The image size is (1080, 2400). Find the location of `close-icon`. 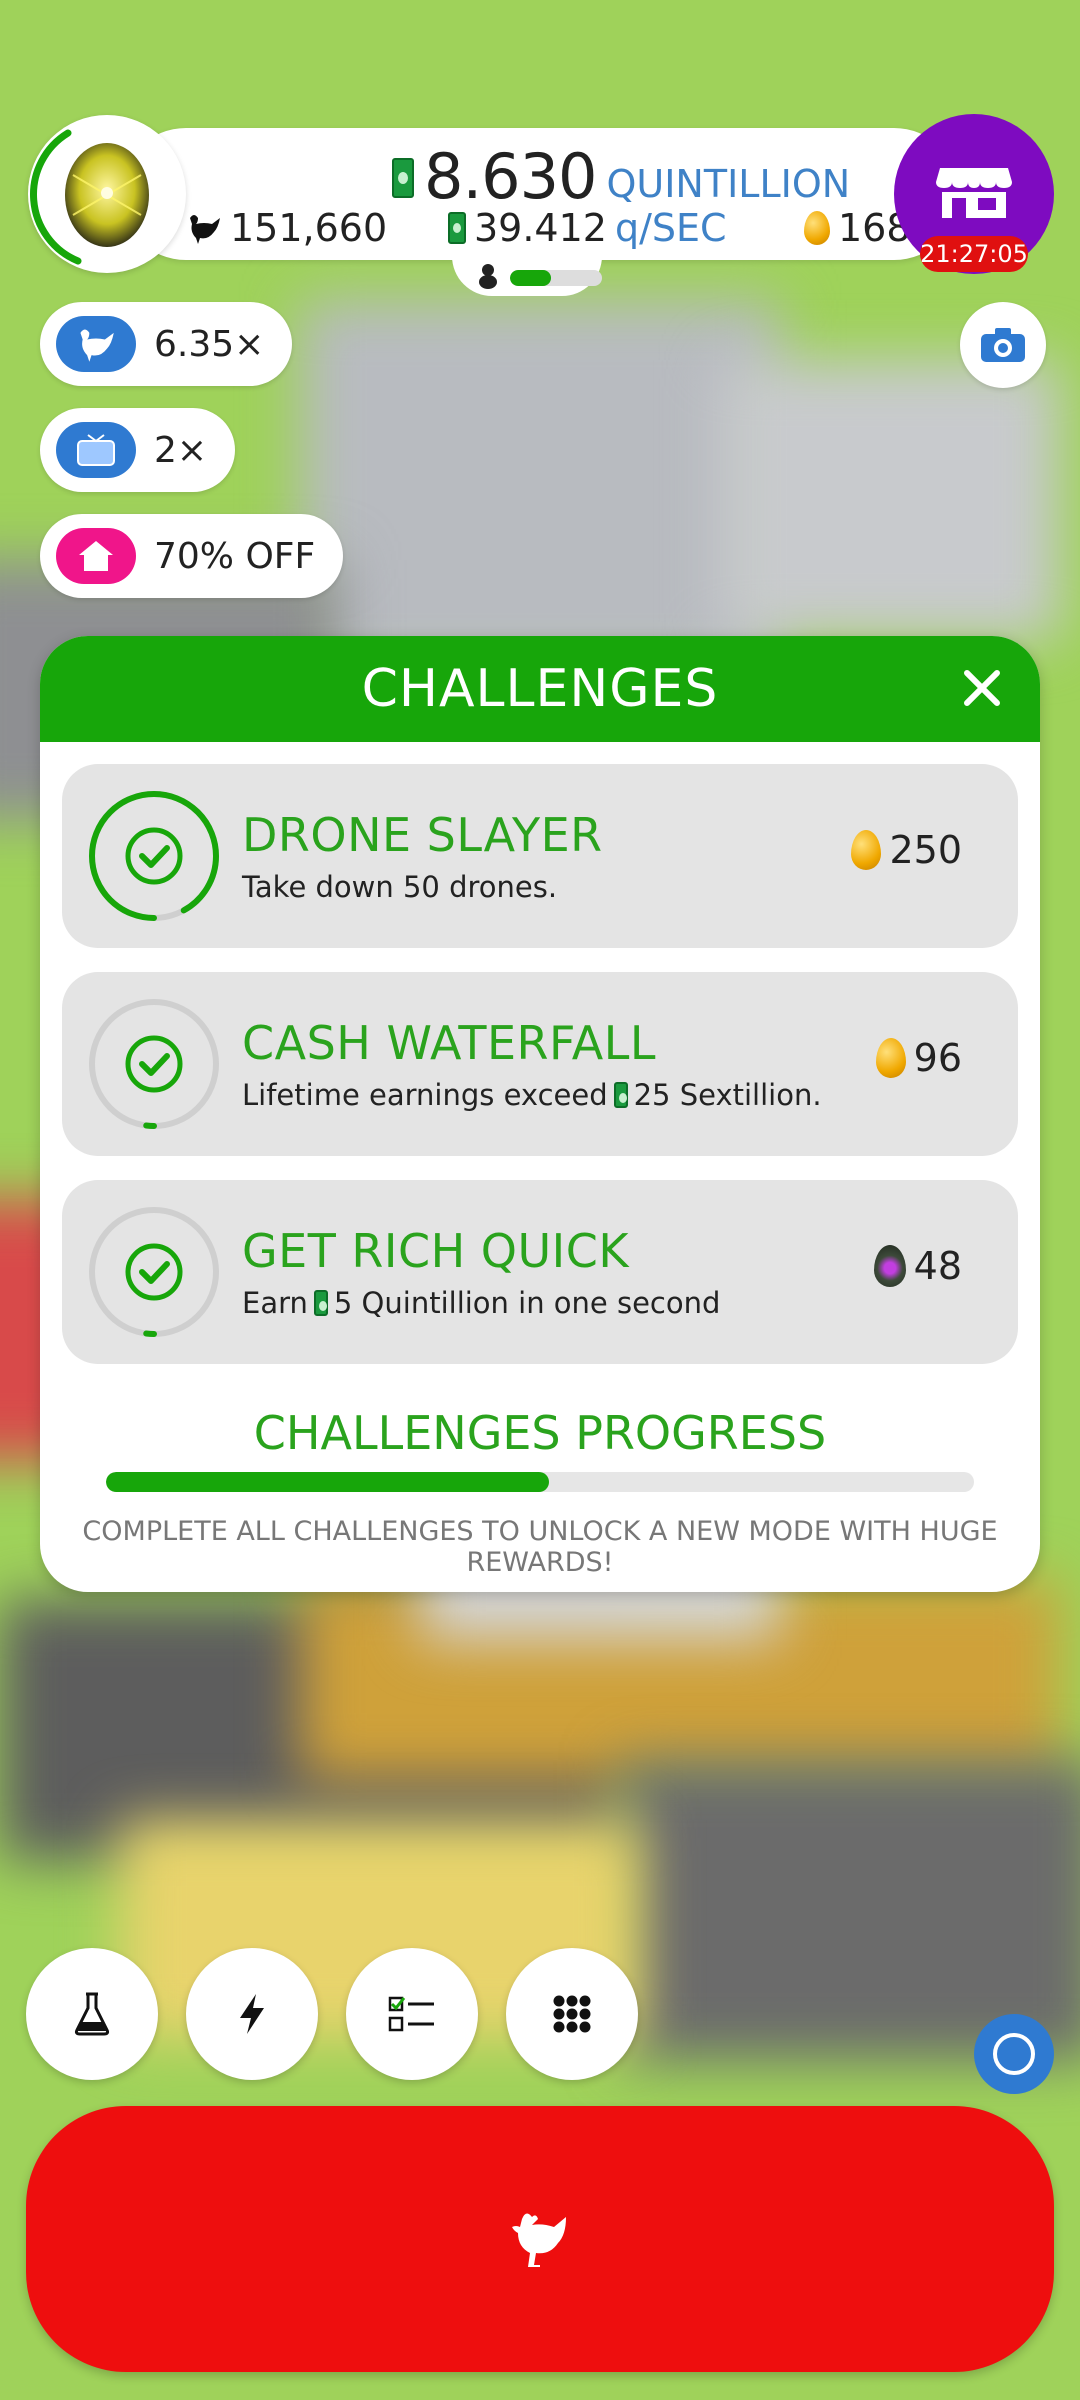

close-icon is located at coordinates (982, 688).